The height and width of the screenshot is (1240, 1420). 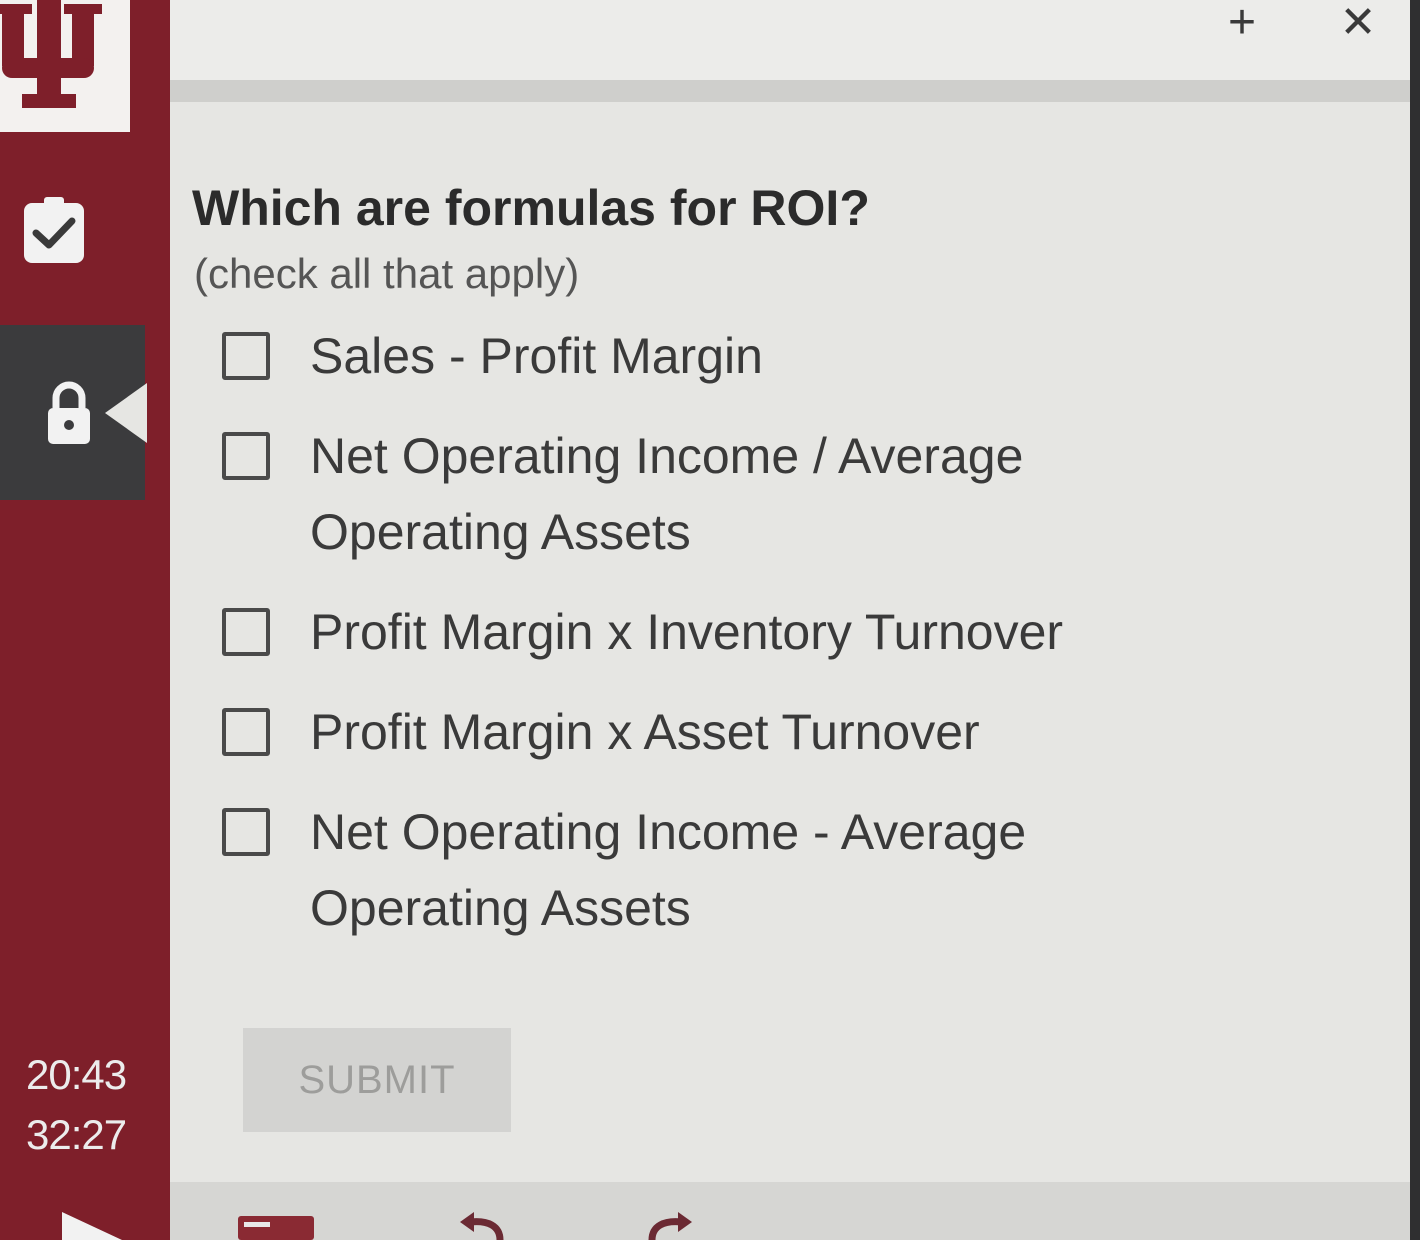 I want to click on book-icon, so click(x=276, y=1224).